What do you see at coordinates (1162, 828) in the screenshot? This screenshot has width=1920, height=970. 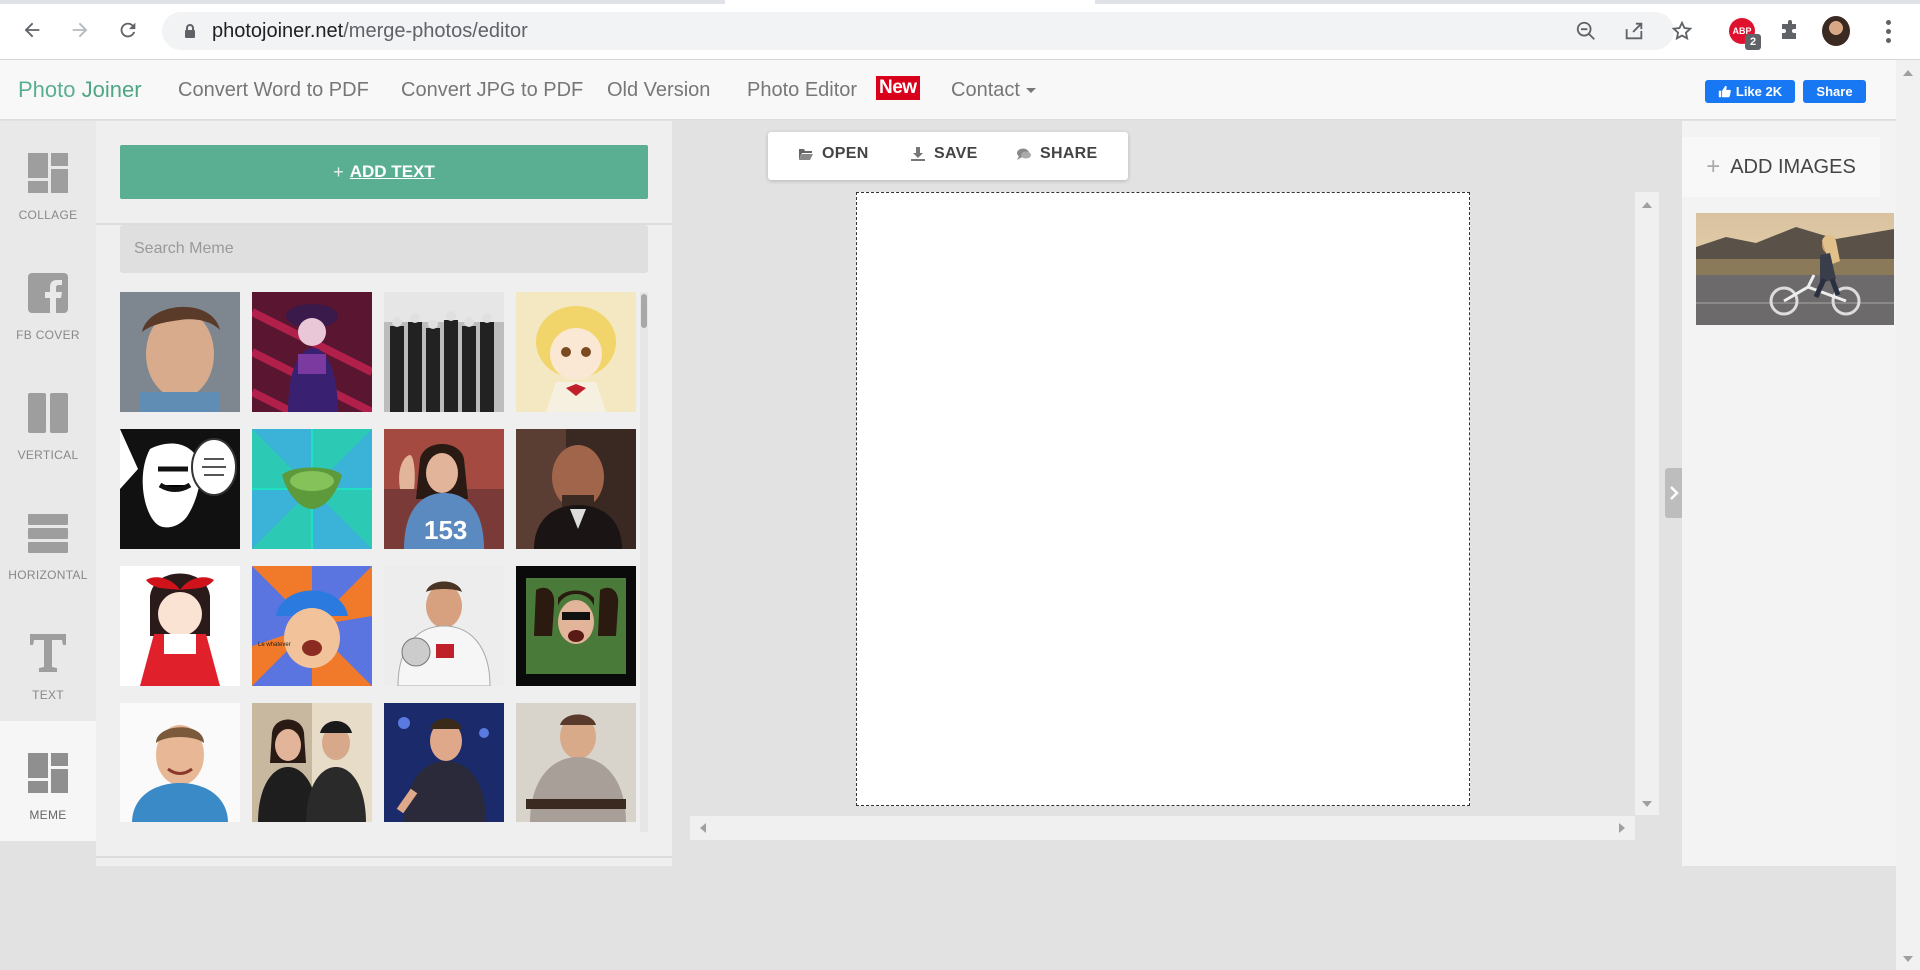 I see `canvas-horizontal-scrollbar` at bounding box center [1162, 828].